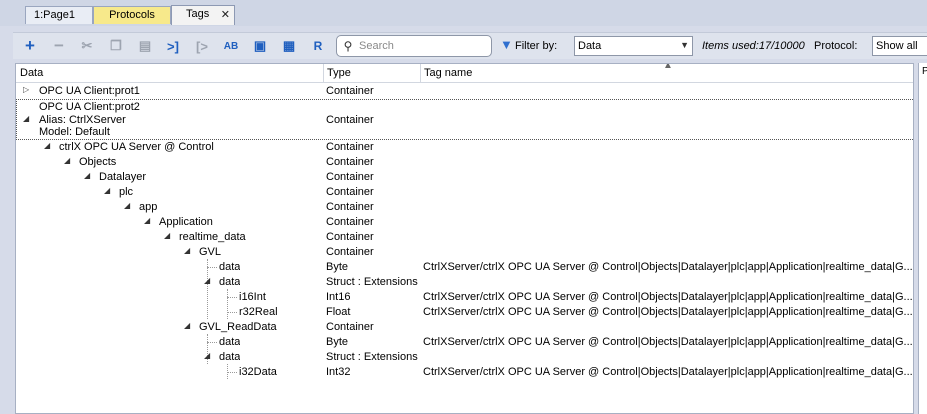 The width and height of the screenshot is (927, 414). I want to click on filter-label: Filter by:, so click(536, 46).